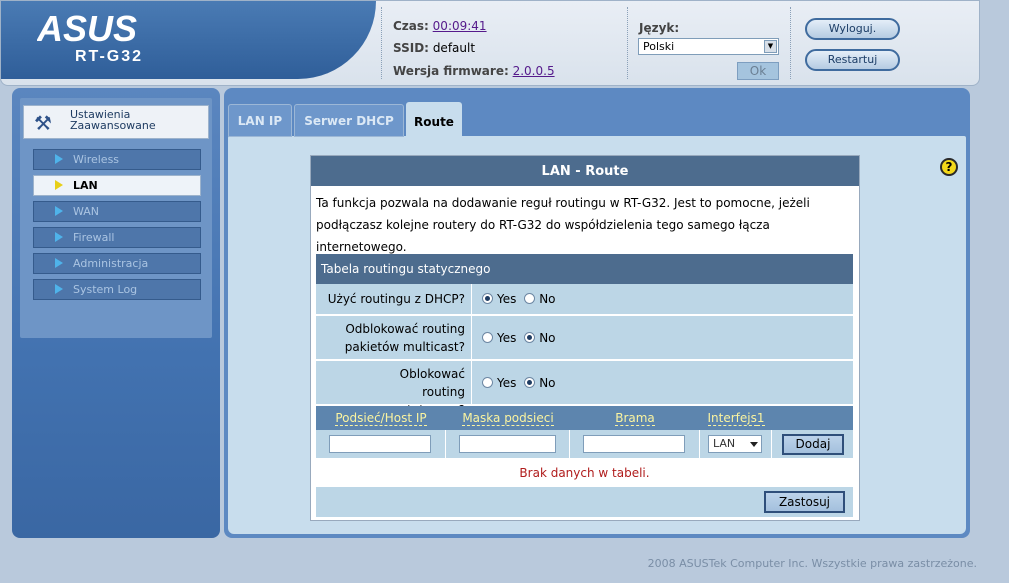 The width and height of the screenshot is (1009, 583). What do you see at coordinates (188, 40) in the screenshot?
I see `brand-area: ASUS RT-G32` at bounding box center [188, 40].